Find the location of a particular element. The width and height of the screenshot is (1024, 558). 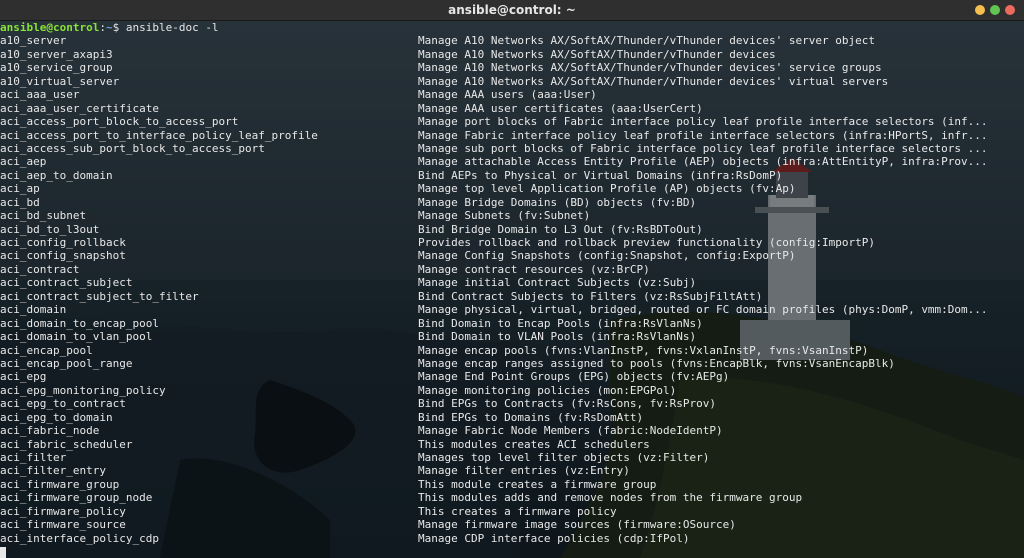

module-name: aci_contract_subject is located at coordinates (66, 283).